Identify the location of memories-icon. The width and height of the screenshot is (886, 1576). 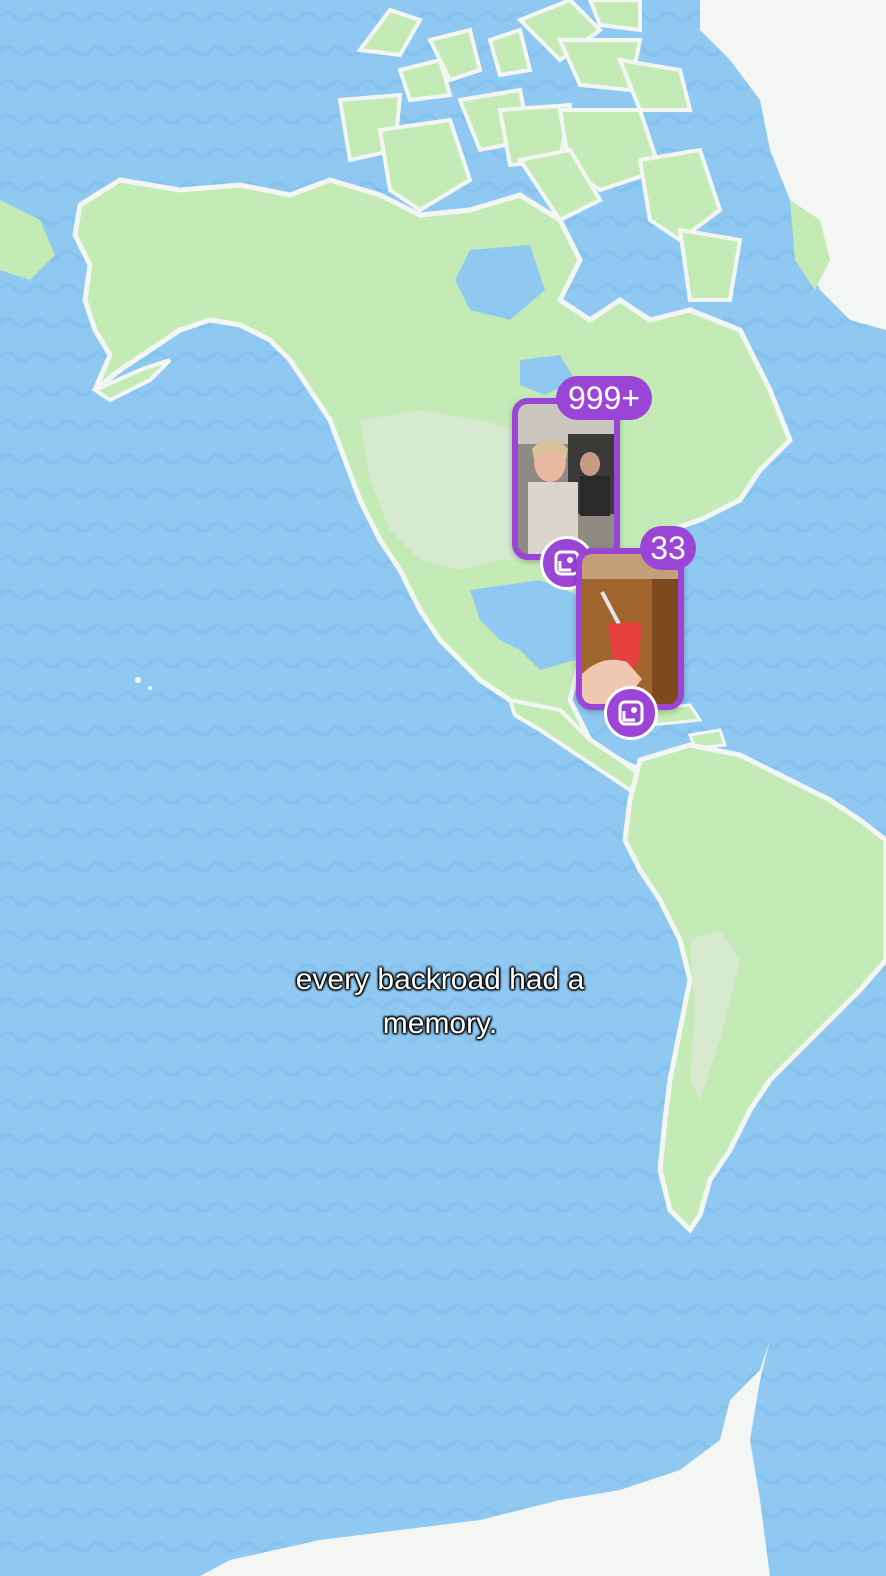
(631, 713).